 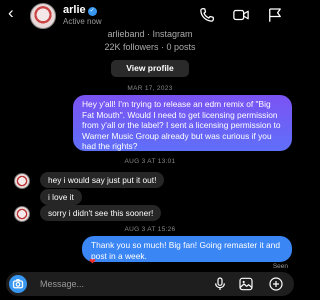 What do you see at coordinates (246, 284) in the screenshot?
I see `image-icon` at bounding box center [246, 284].